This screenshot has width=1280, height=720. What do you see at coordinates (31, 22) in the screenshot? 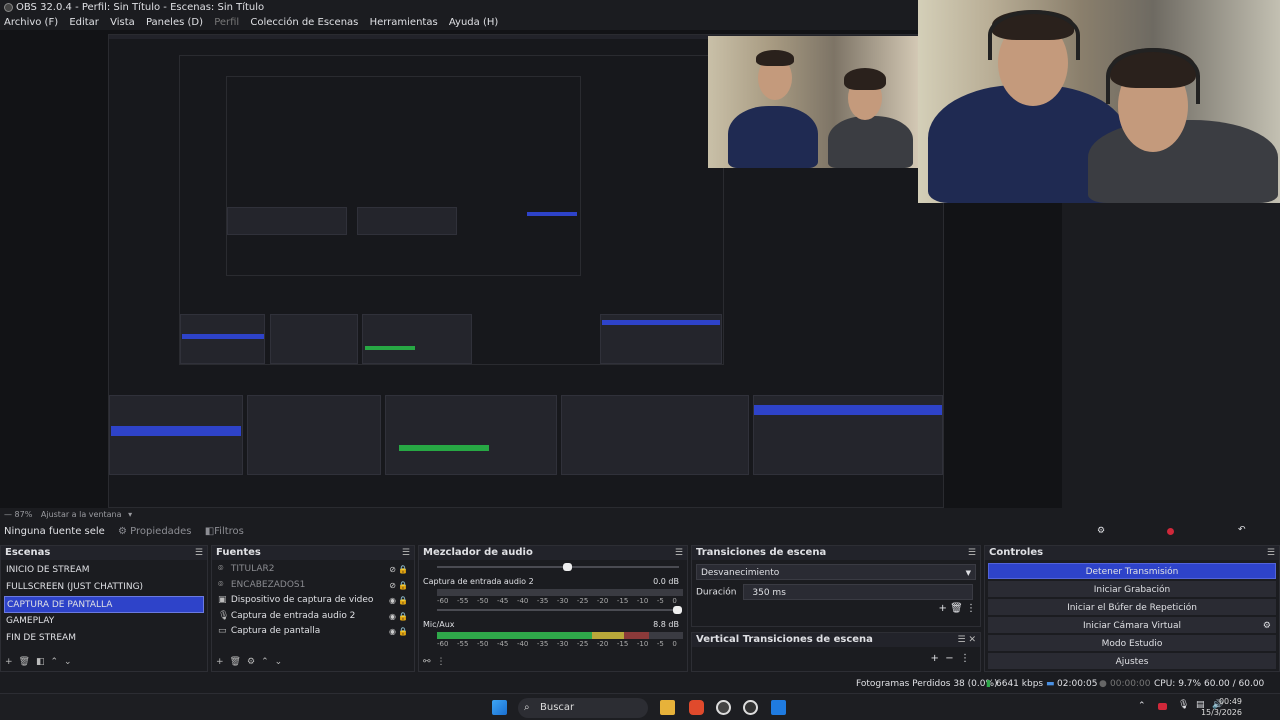
I see `menu-archivo: Archivo (F)` at bounding box center [31, 22].